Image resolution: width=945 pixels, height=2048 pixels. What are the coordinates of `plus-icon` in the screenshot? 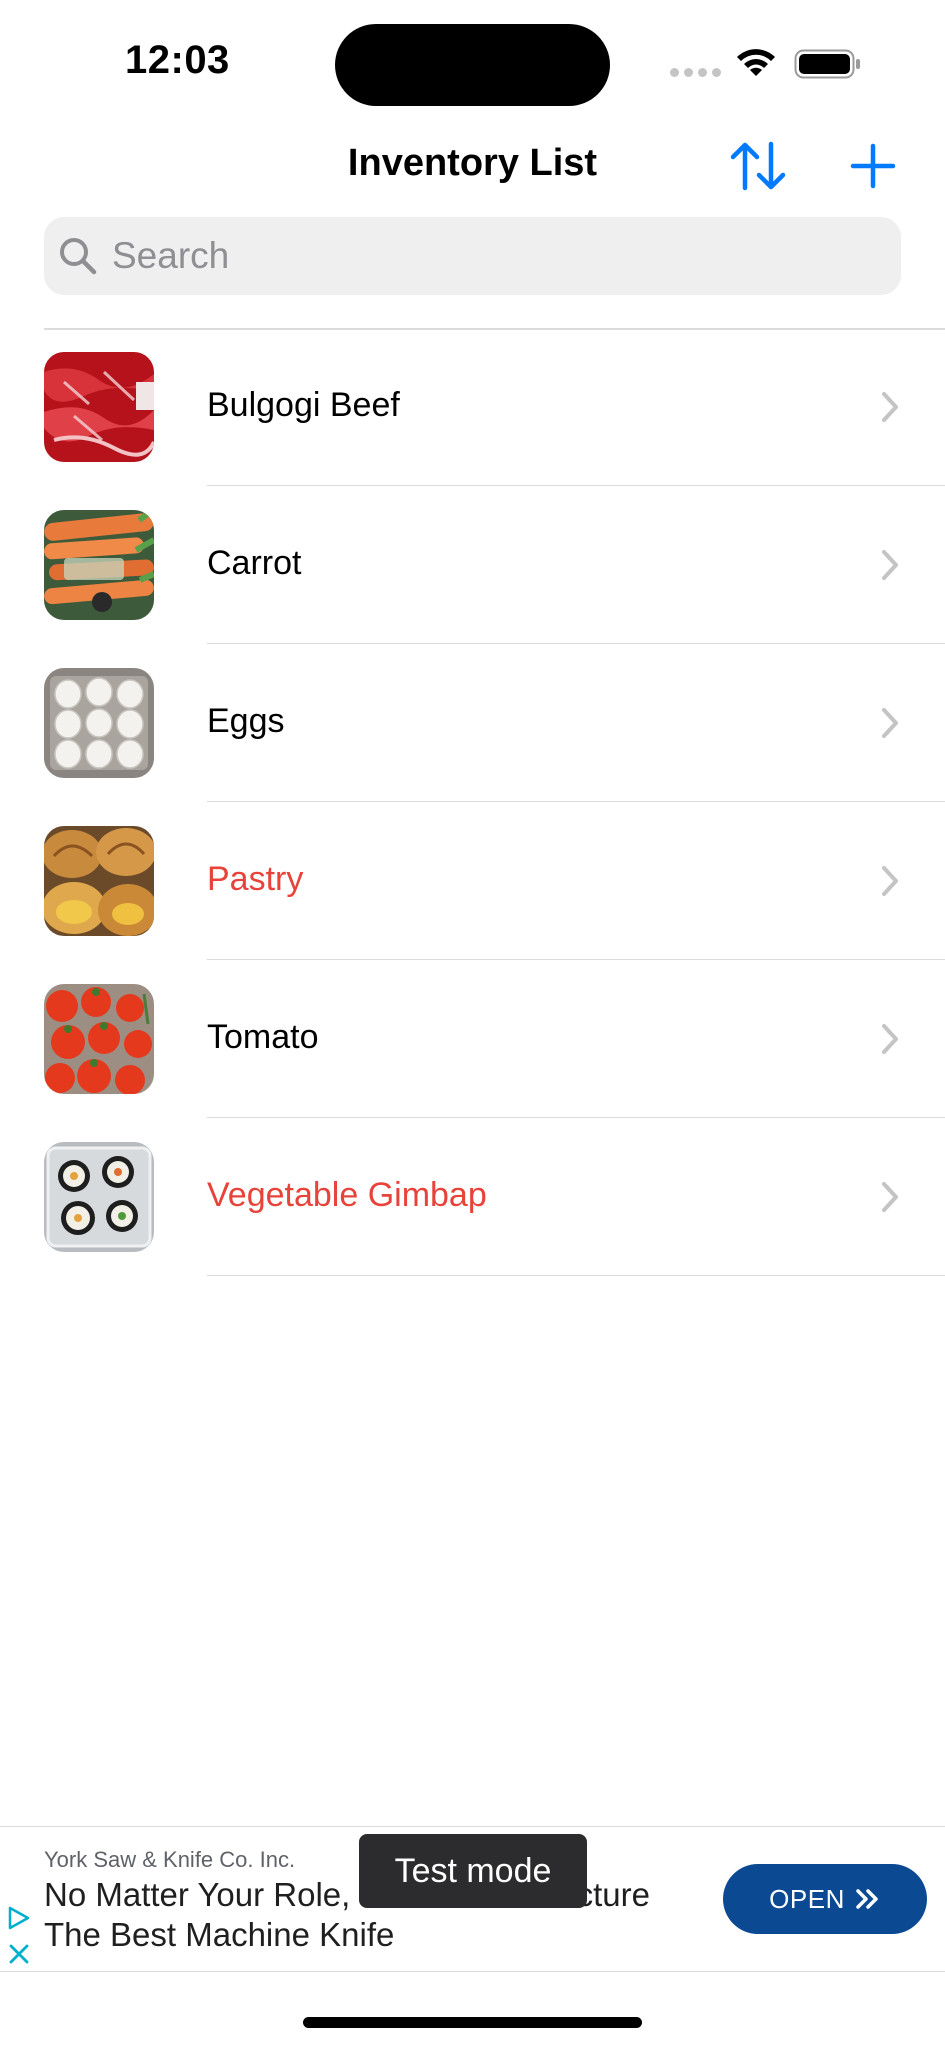 It's located at (873, 166).